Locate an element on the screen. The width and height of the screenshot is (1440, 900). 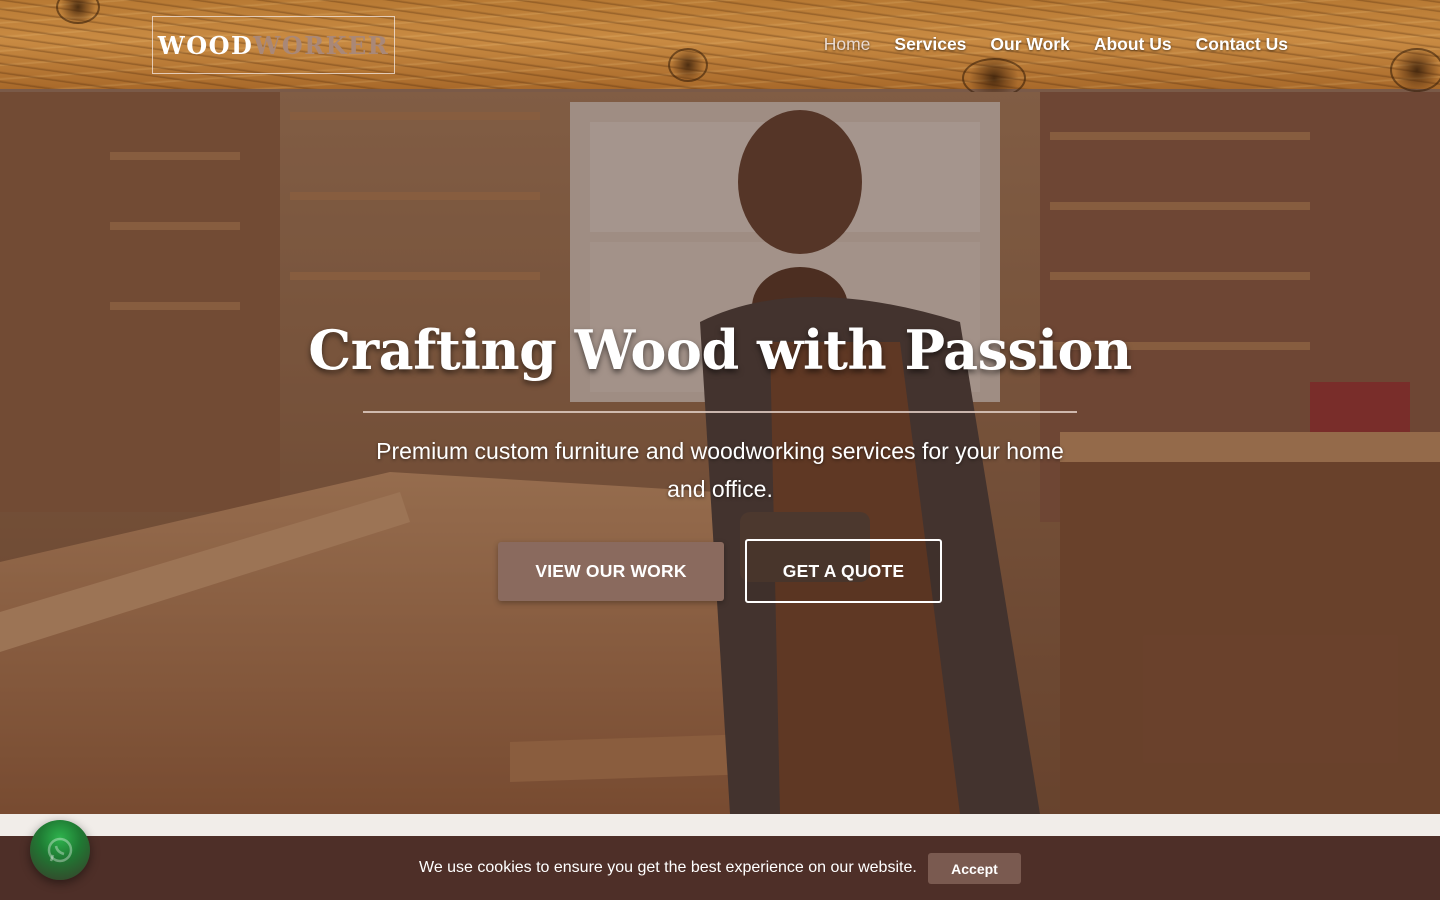
nav-our-work: Our Work is located at coordinates (1029, 44).